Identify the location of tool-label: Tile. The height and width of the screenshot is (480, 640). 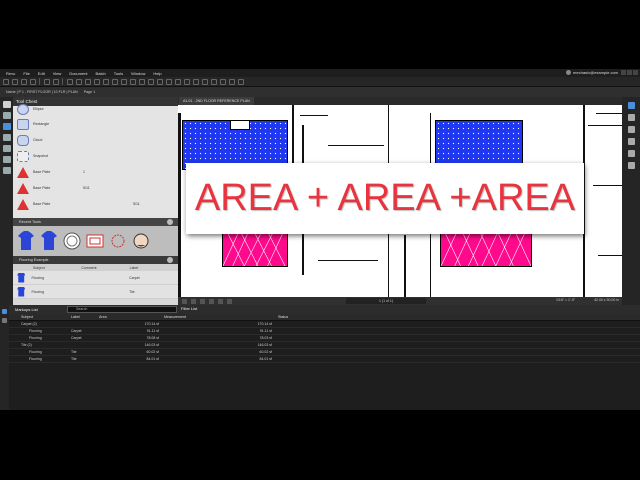
(132, 291).